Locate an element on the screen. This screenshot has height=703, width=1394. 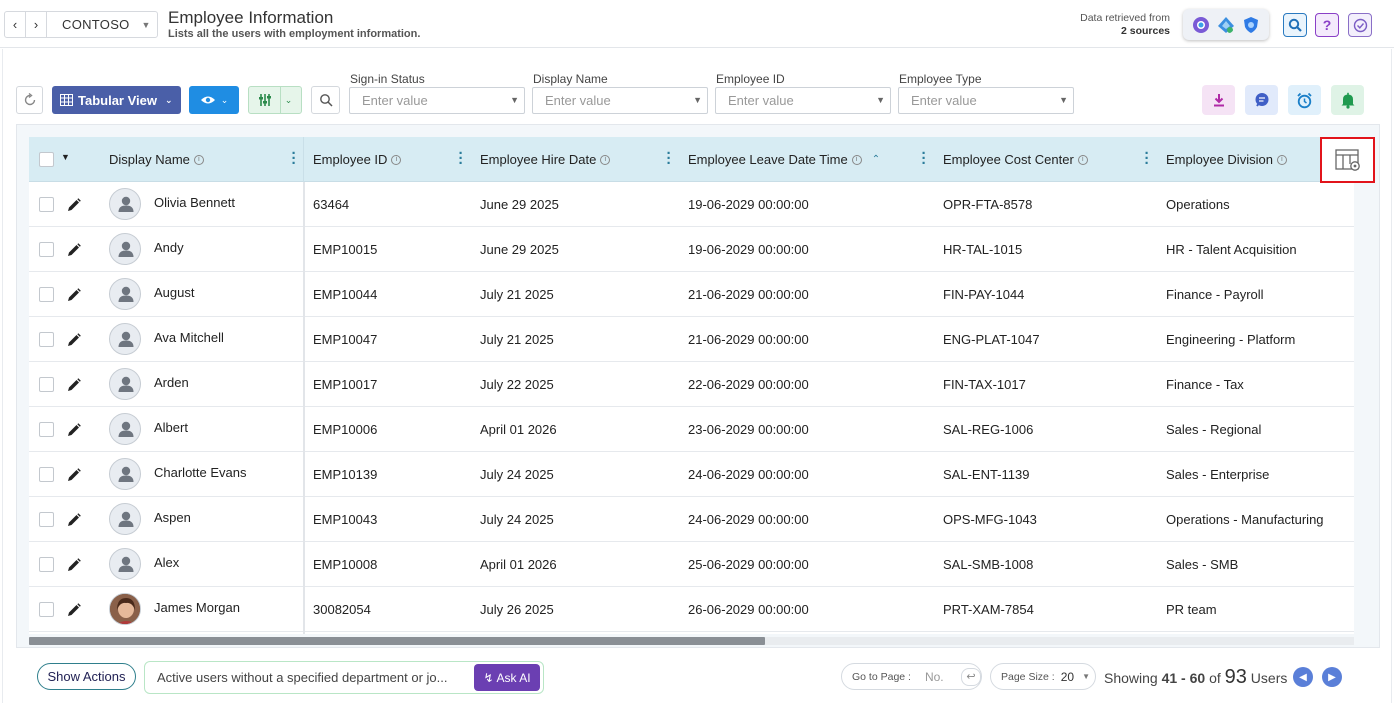
back-arrow-icon: ‹ is located at coordinates (15, 24).